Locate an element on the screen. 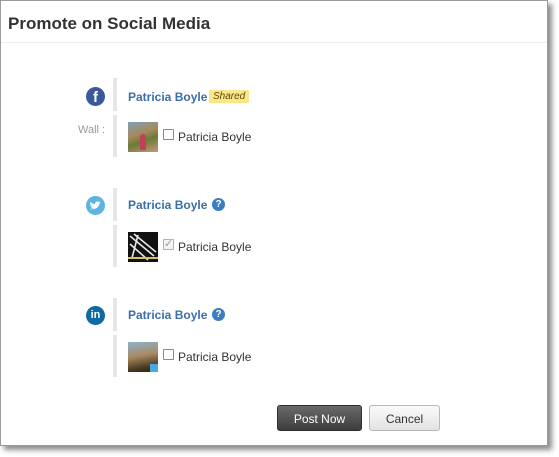 The width and height of the screenshot is (559, 457). linkedin-option-label: Patricia Boyle is located at coordinates (215, 357).